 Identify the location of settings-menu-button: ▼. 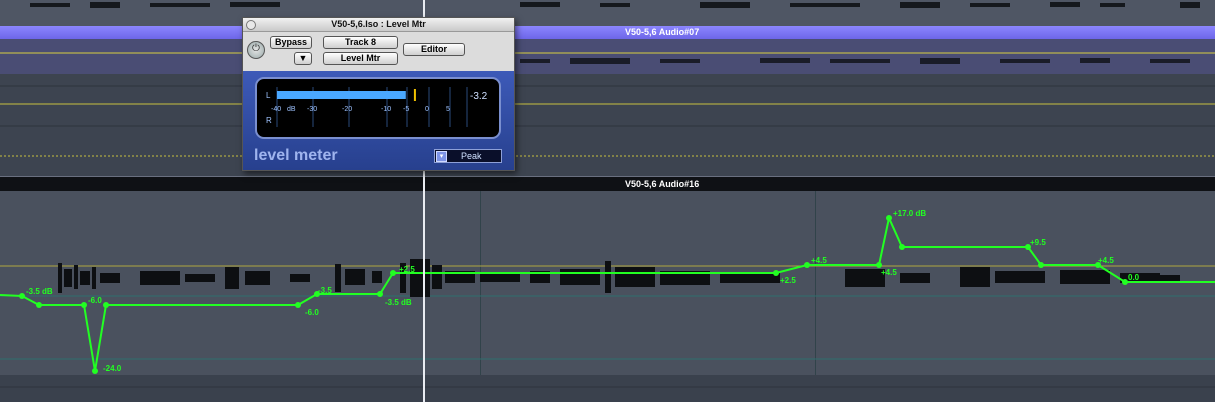
(303, 58).